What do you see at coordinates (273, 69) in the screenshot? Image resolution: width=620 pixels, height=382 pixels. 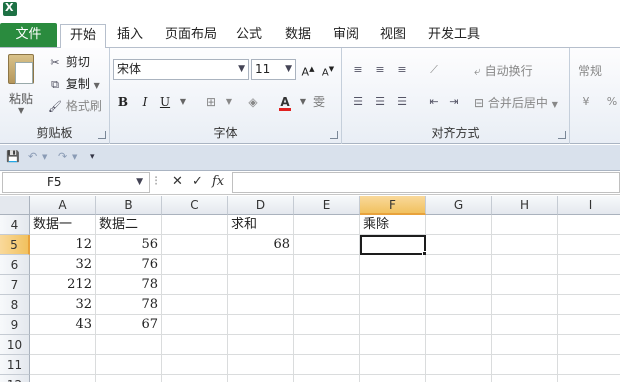 I see `font-size-select: 11 ▼` at bounding box center [273, 69].